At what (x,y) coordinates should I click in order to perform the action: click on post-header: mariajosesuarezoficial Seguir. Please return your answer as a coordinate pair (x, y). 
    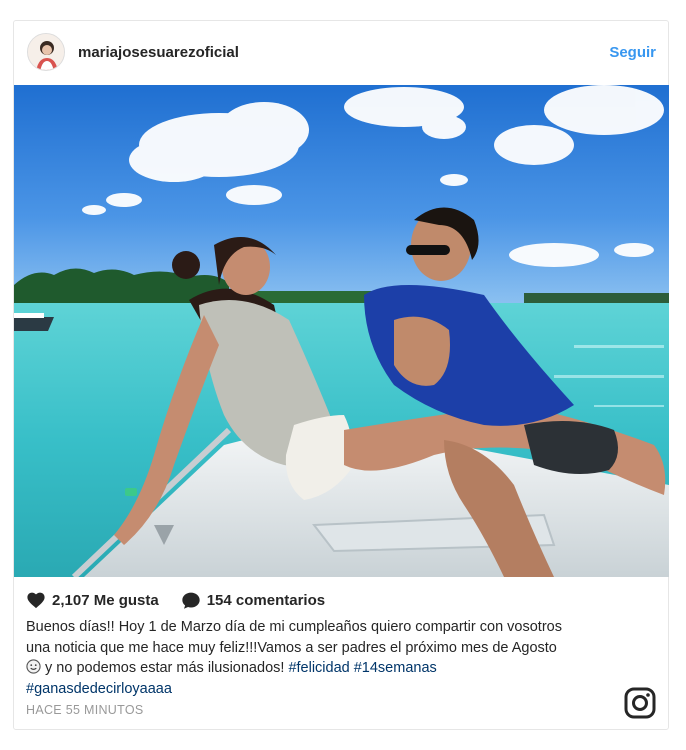
    Looking at the image, I should click on (341, 53).